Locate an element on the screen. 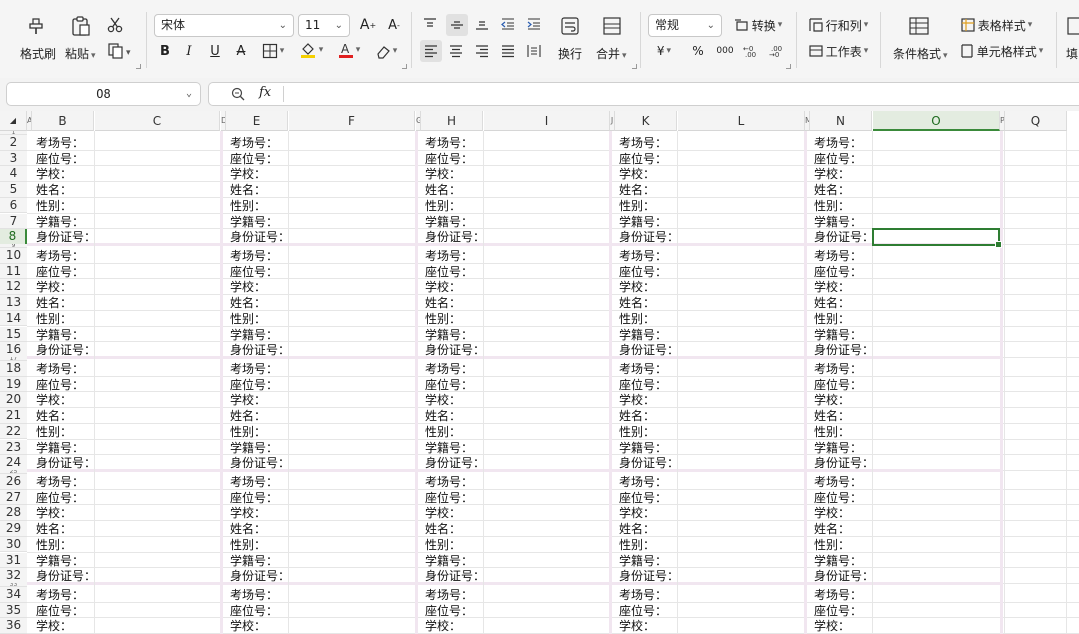 This screenshot has width=1079, height=634. formula-input: fx is located at coordinates (643, 94).